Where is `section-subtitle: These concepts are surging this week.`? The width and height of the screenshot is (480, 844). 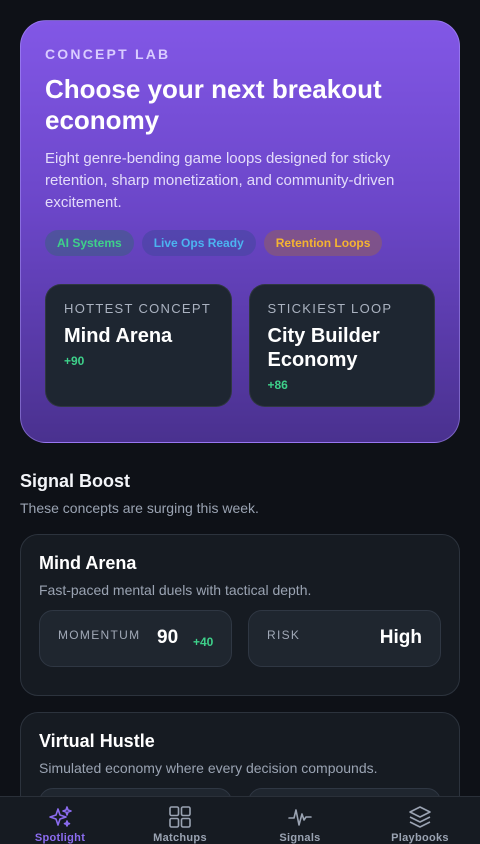
section-subtitle: These concepts are surging this week. is located at coordinates (139, 508).